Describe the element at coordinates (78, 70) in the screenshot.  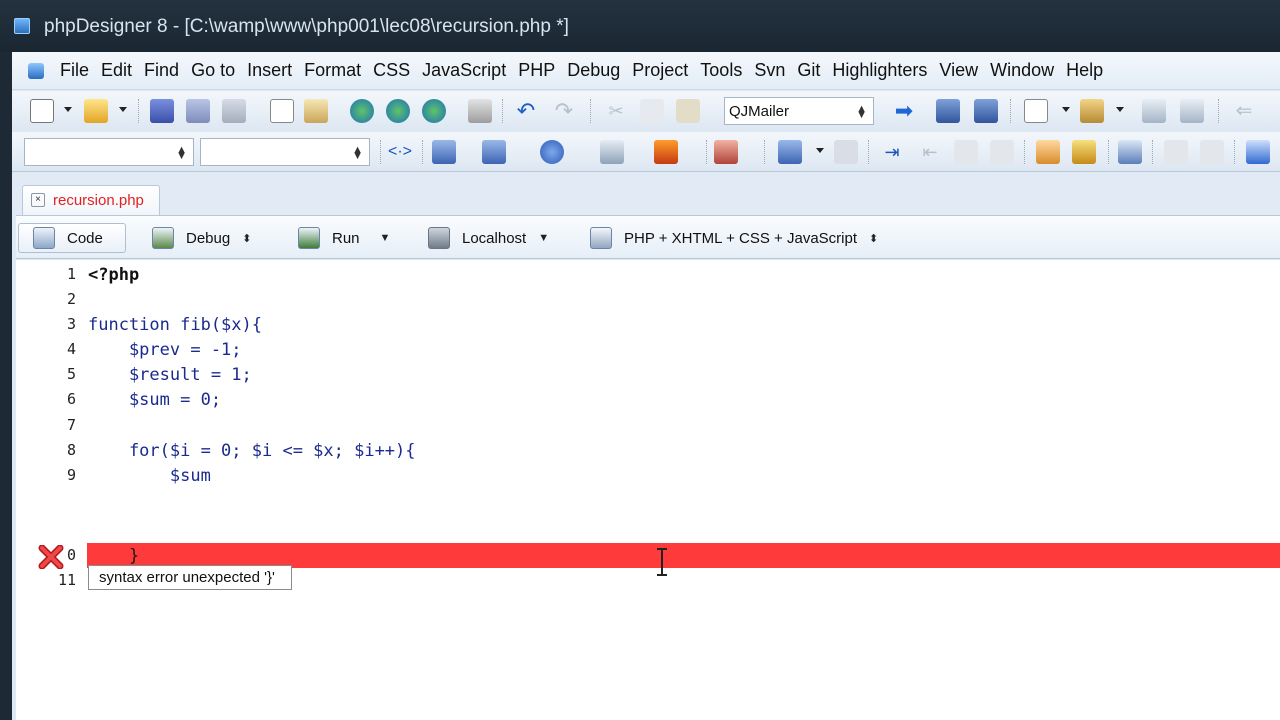
I see `menu-file: File` at that location.